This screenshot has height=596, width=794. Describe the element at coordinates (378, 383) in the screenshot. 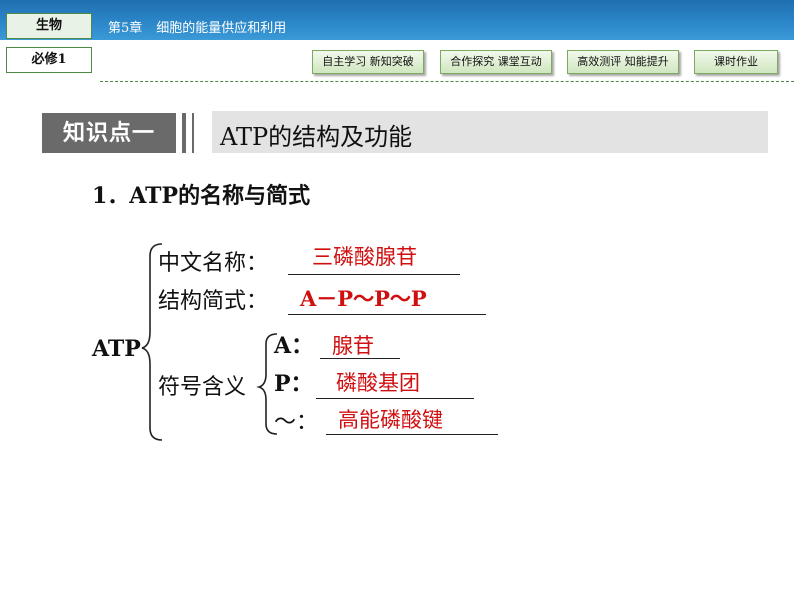

I see `symbol-p-answer: 磷酸基团` at that location.